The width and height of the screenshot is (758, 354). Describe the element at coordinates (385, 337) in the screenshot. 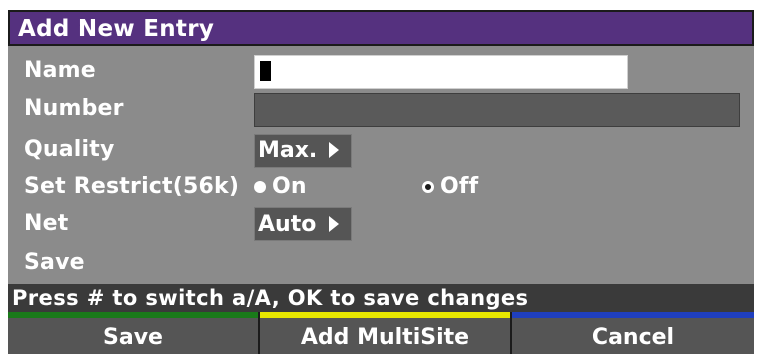

I see `softkey-add-multisite-label: Add MultiSite` at that location.